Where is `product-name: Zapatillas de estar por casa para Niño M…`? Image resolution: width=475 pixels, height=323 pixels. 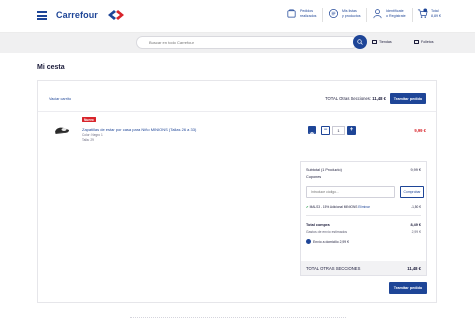 product-name: Zapatillas de estar por casa para Niño M… is located at coordinates (139, 129).